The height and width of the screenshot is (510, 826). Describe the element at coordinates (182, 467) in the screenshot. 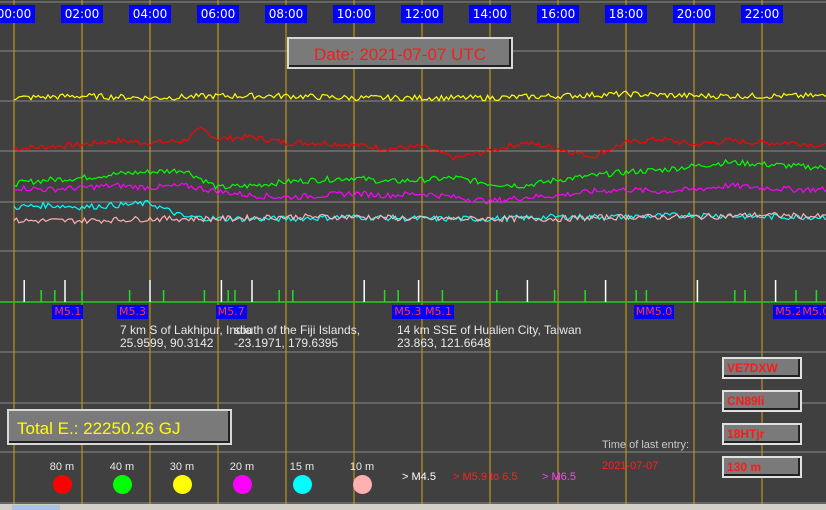

I see `legend-band-label: 30 m` at that location.